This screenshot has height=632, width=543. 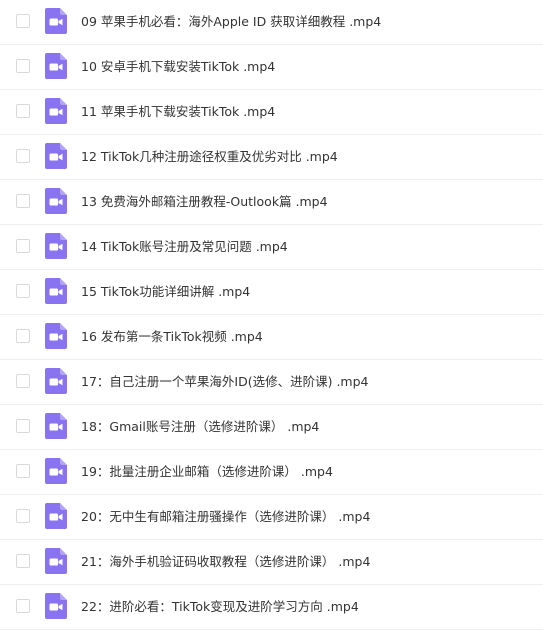 I want to click on file-name: 11 苹果手机下载安装TikTok .mp4, so click(x=178, y=112).